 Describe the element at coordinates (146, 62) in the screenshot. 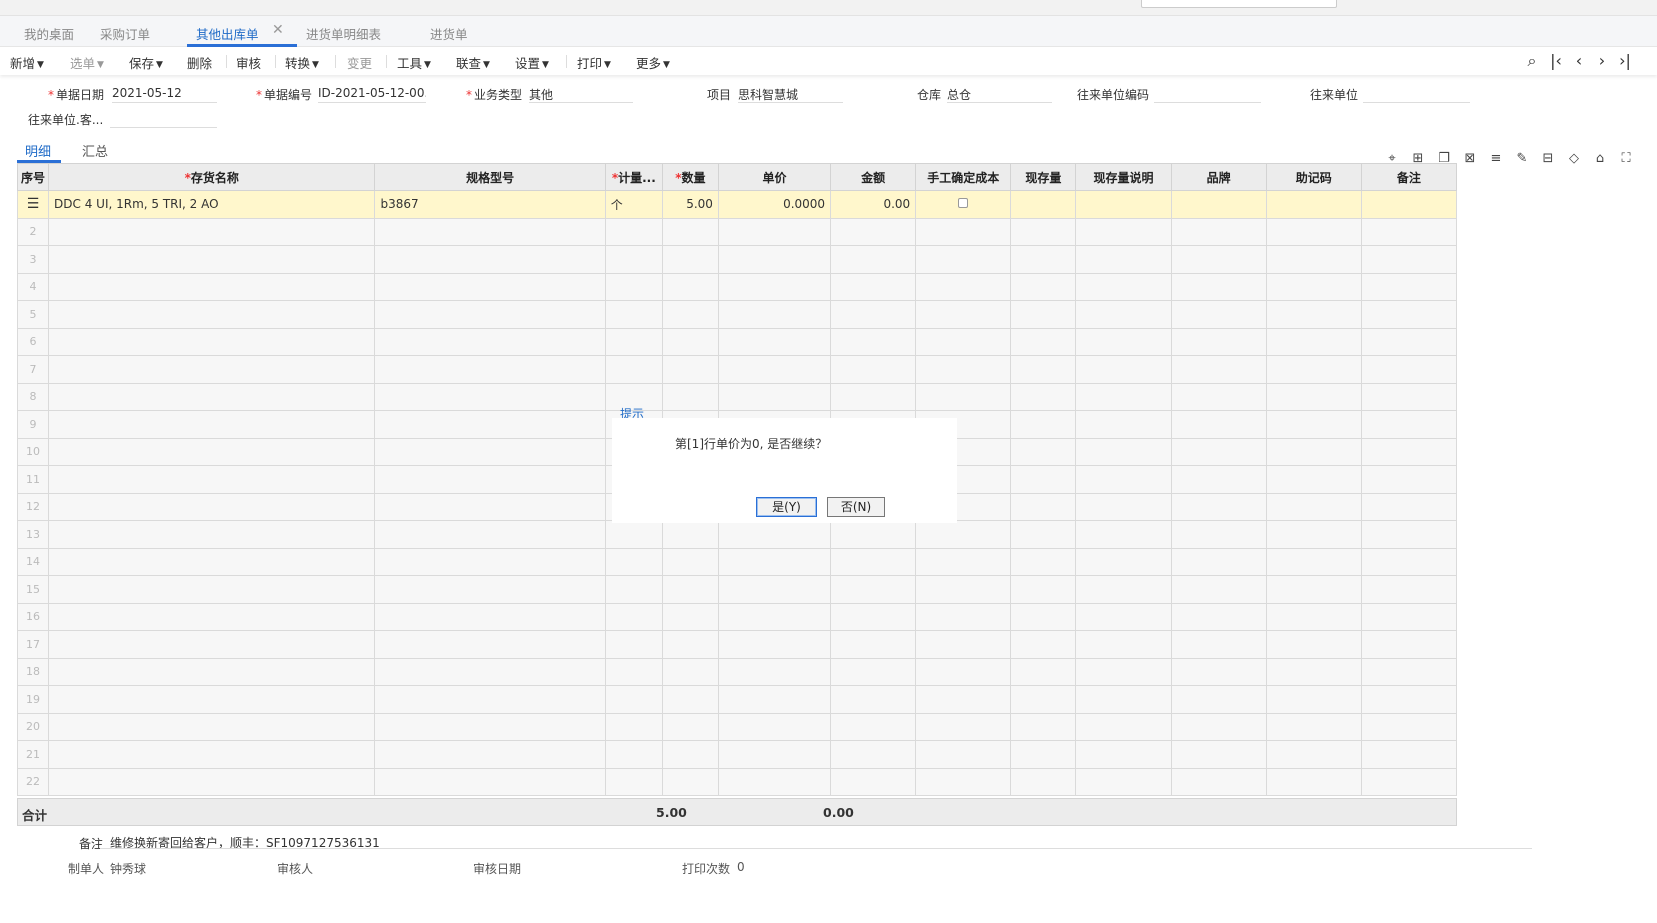

I see `save-button: 保存 ▼` at that location.